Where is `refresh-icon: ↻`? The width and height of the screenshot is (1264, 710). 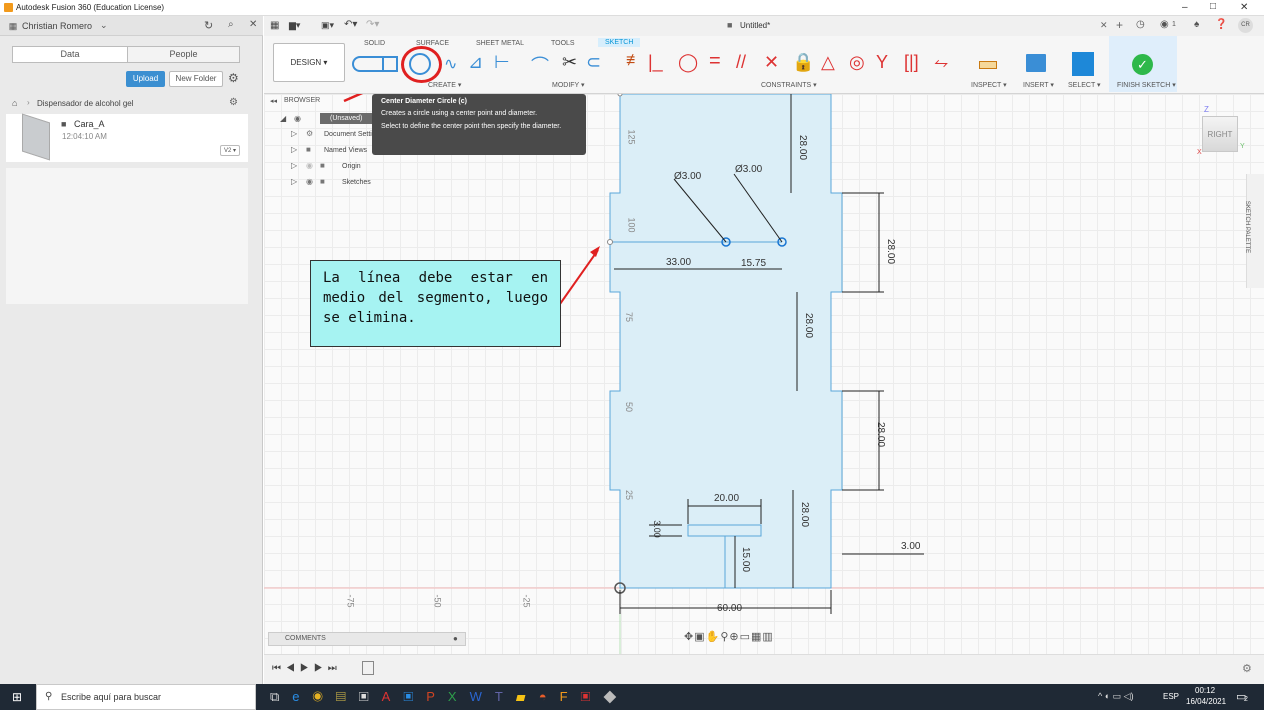
refresh-icon: ↻ is located at coordinates (208, 25).